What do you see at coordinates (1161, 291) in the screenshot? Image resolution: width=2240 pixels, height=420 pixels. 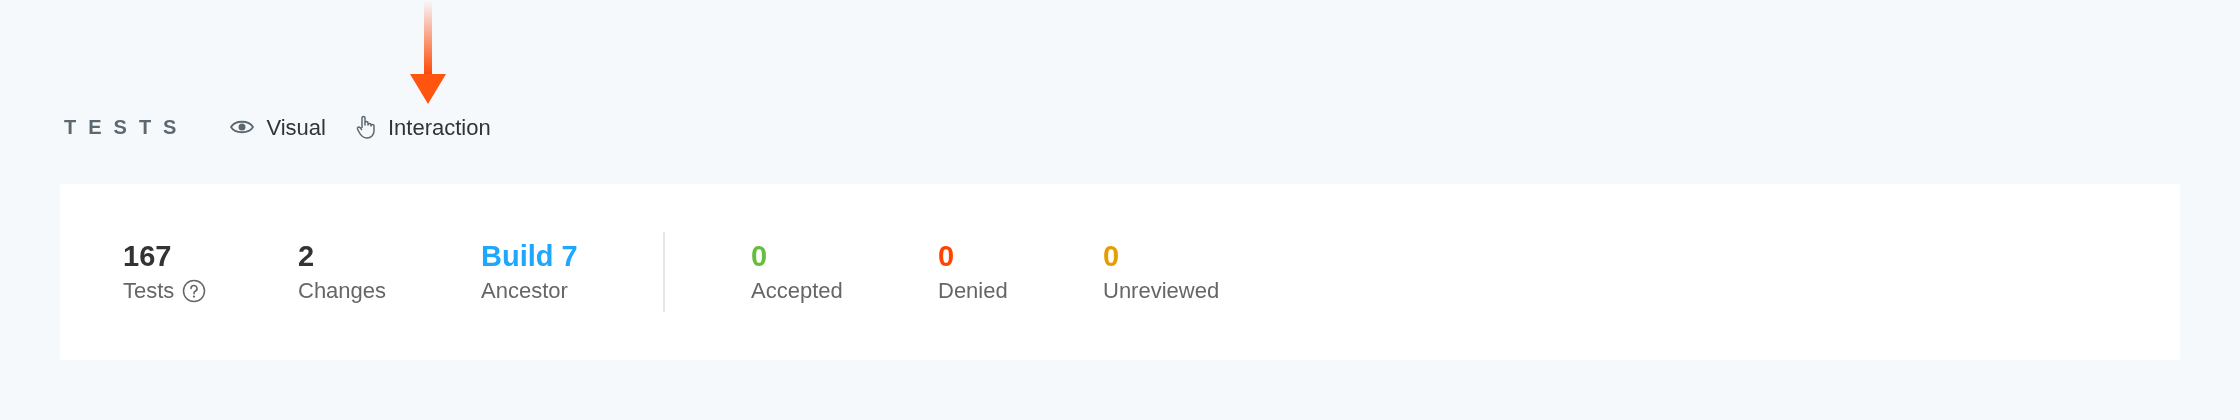 I see `stat-label: Unreviewed` at bounding box center [1161, 291].